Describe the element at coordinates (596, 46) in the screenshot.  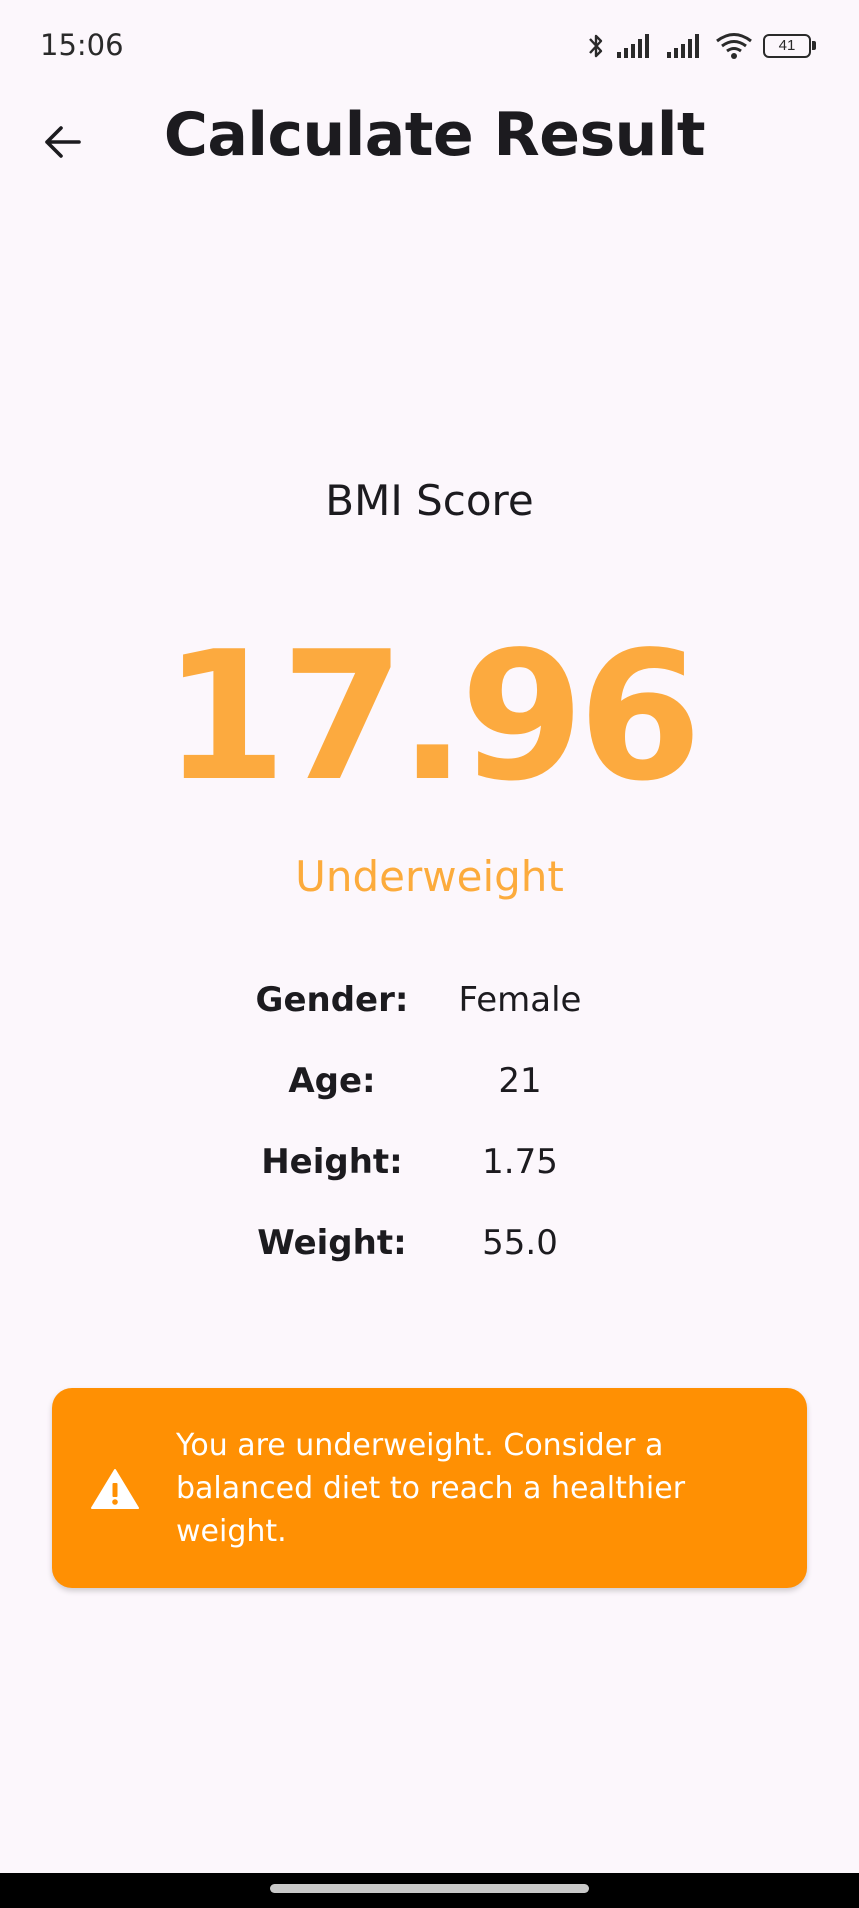
I see `bluetooth-icon` at that location.